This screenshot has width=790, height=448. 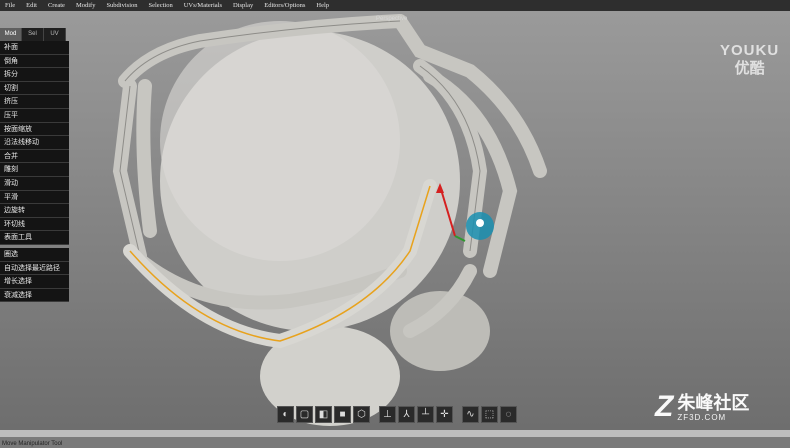 I want to click on manipulator-x-axis, so click(x=460, y=238).